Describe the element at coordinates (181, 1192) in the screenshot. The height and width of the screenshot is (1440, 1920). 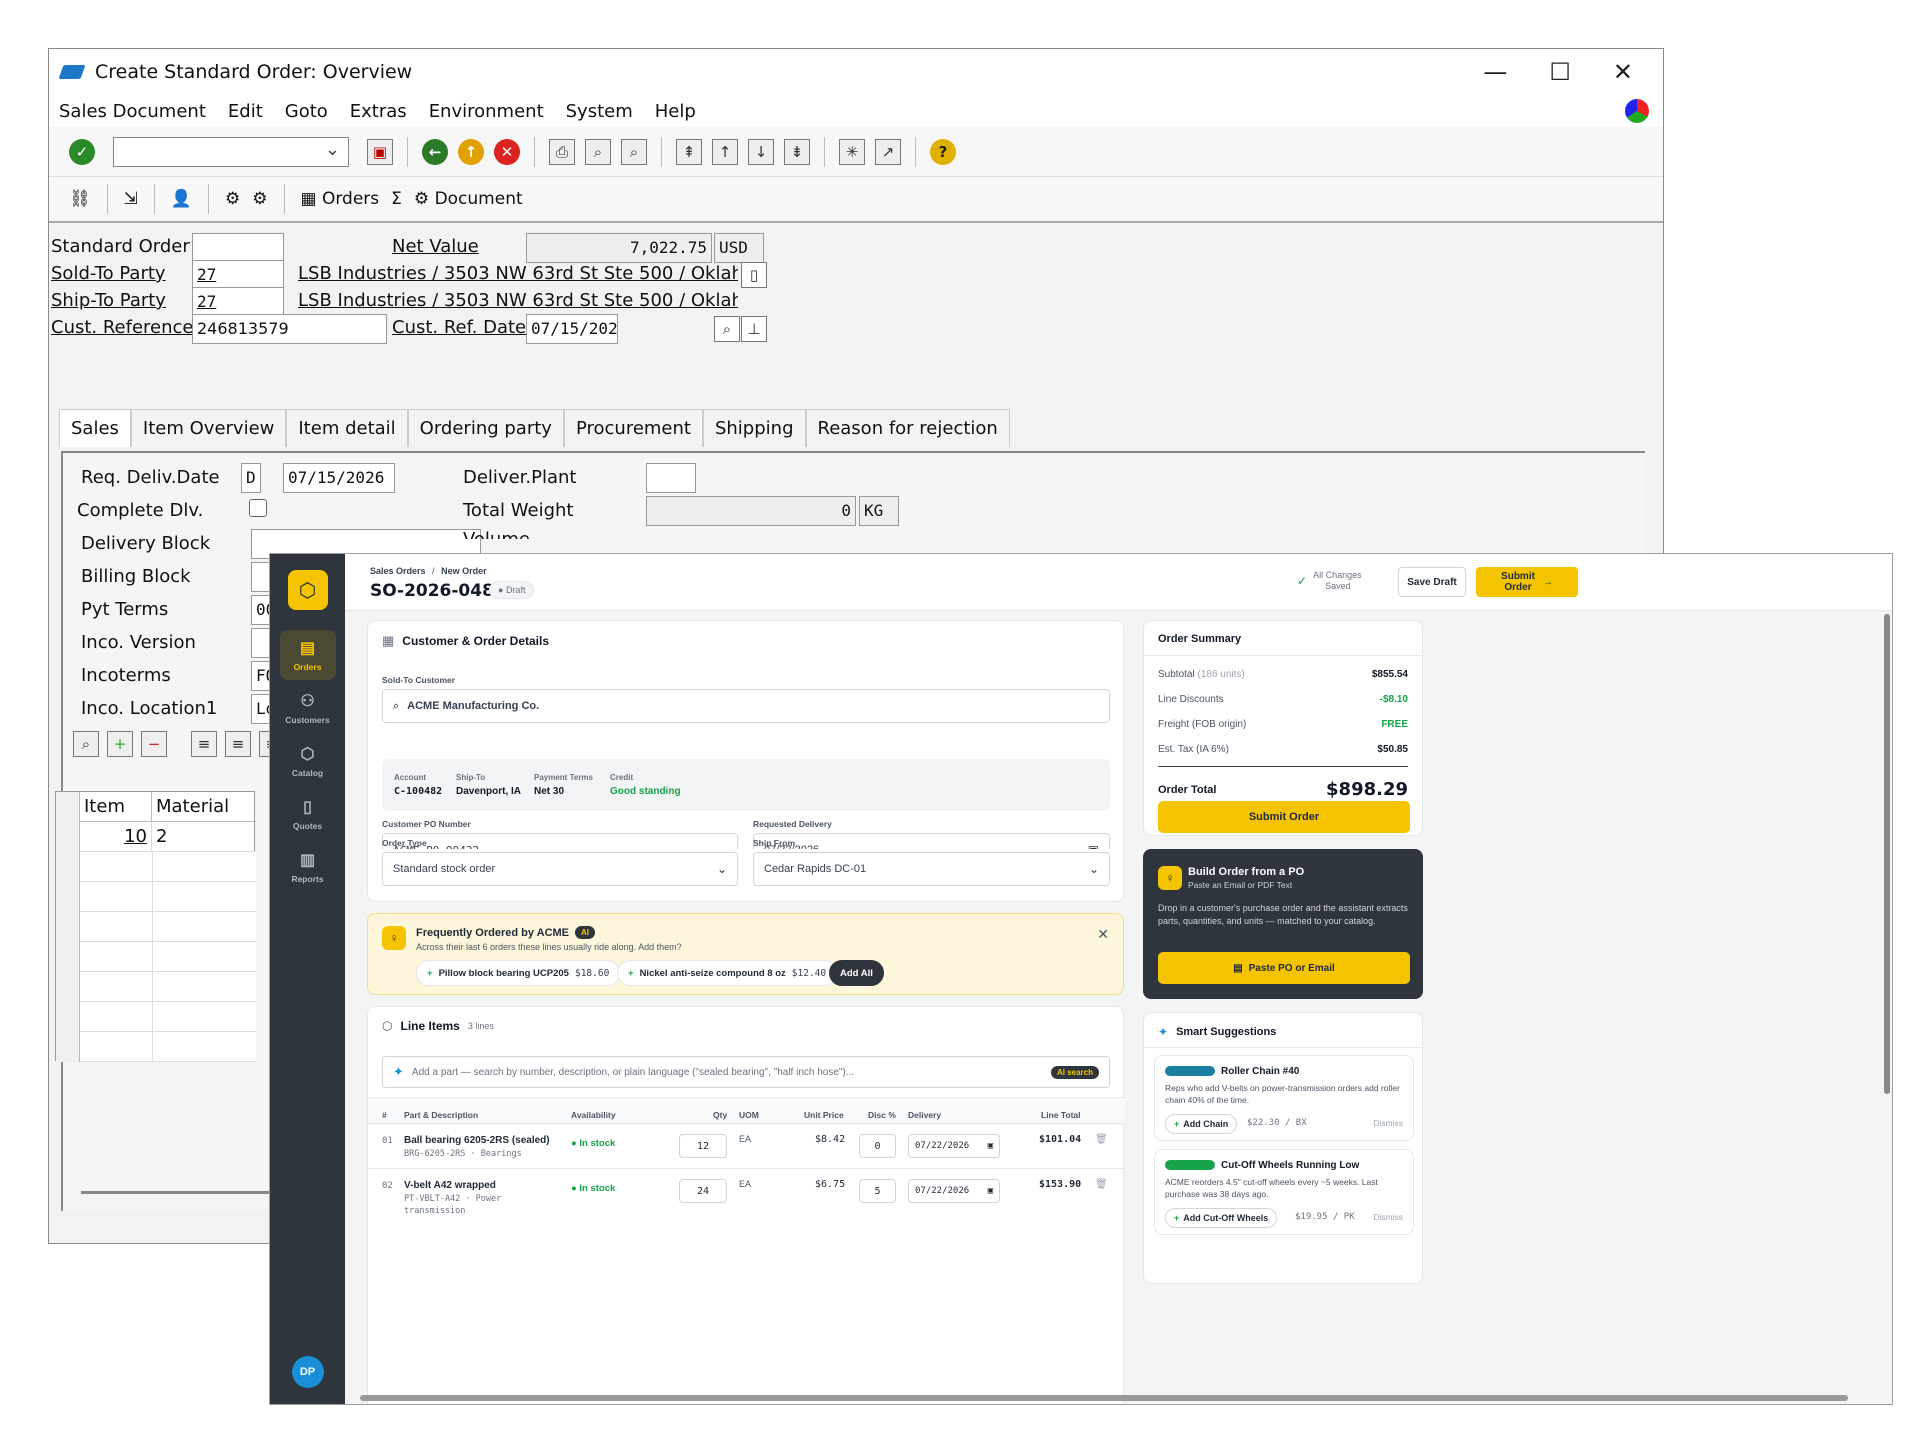
I see `sap-scrollbar` at that location.